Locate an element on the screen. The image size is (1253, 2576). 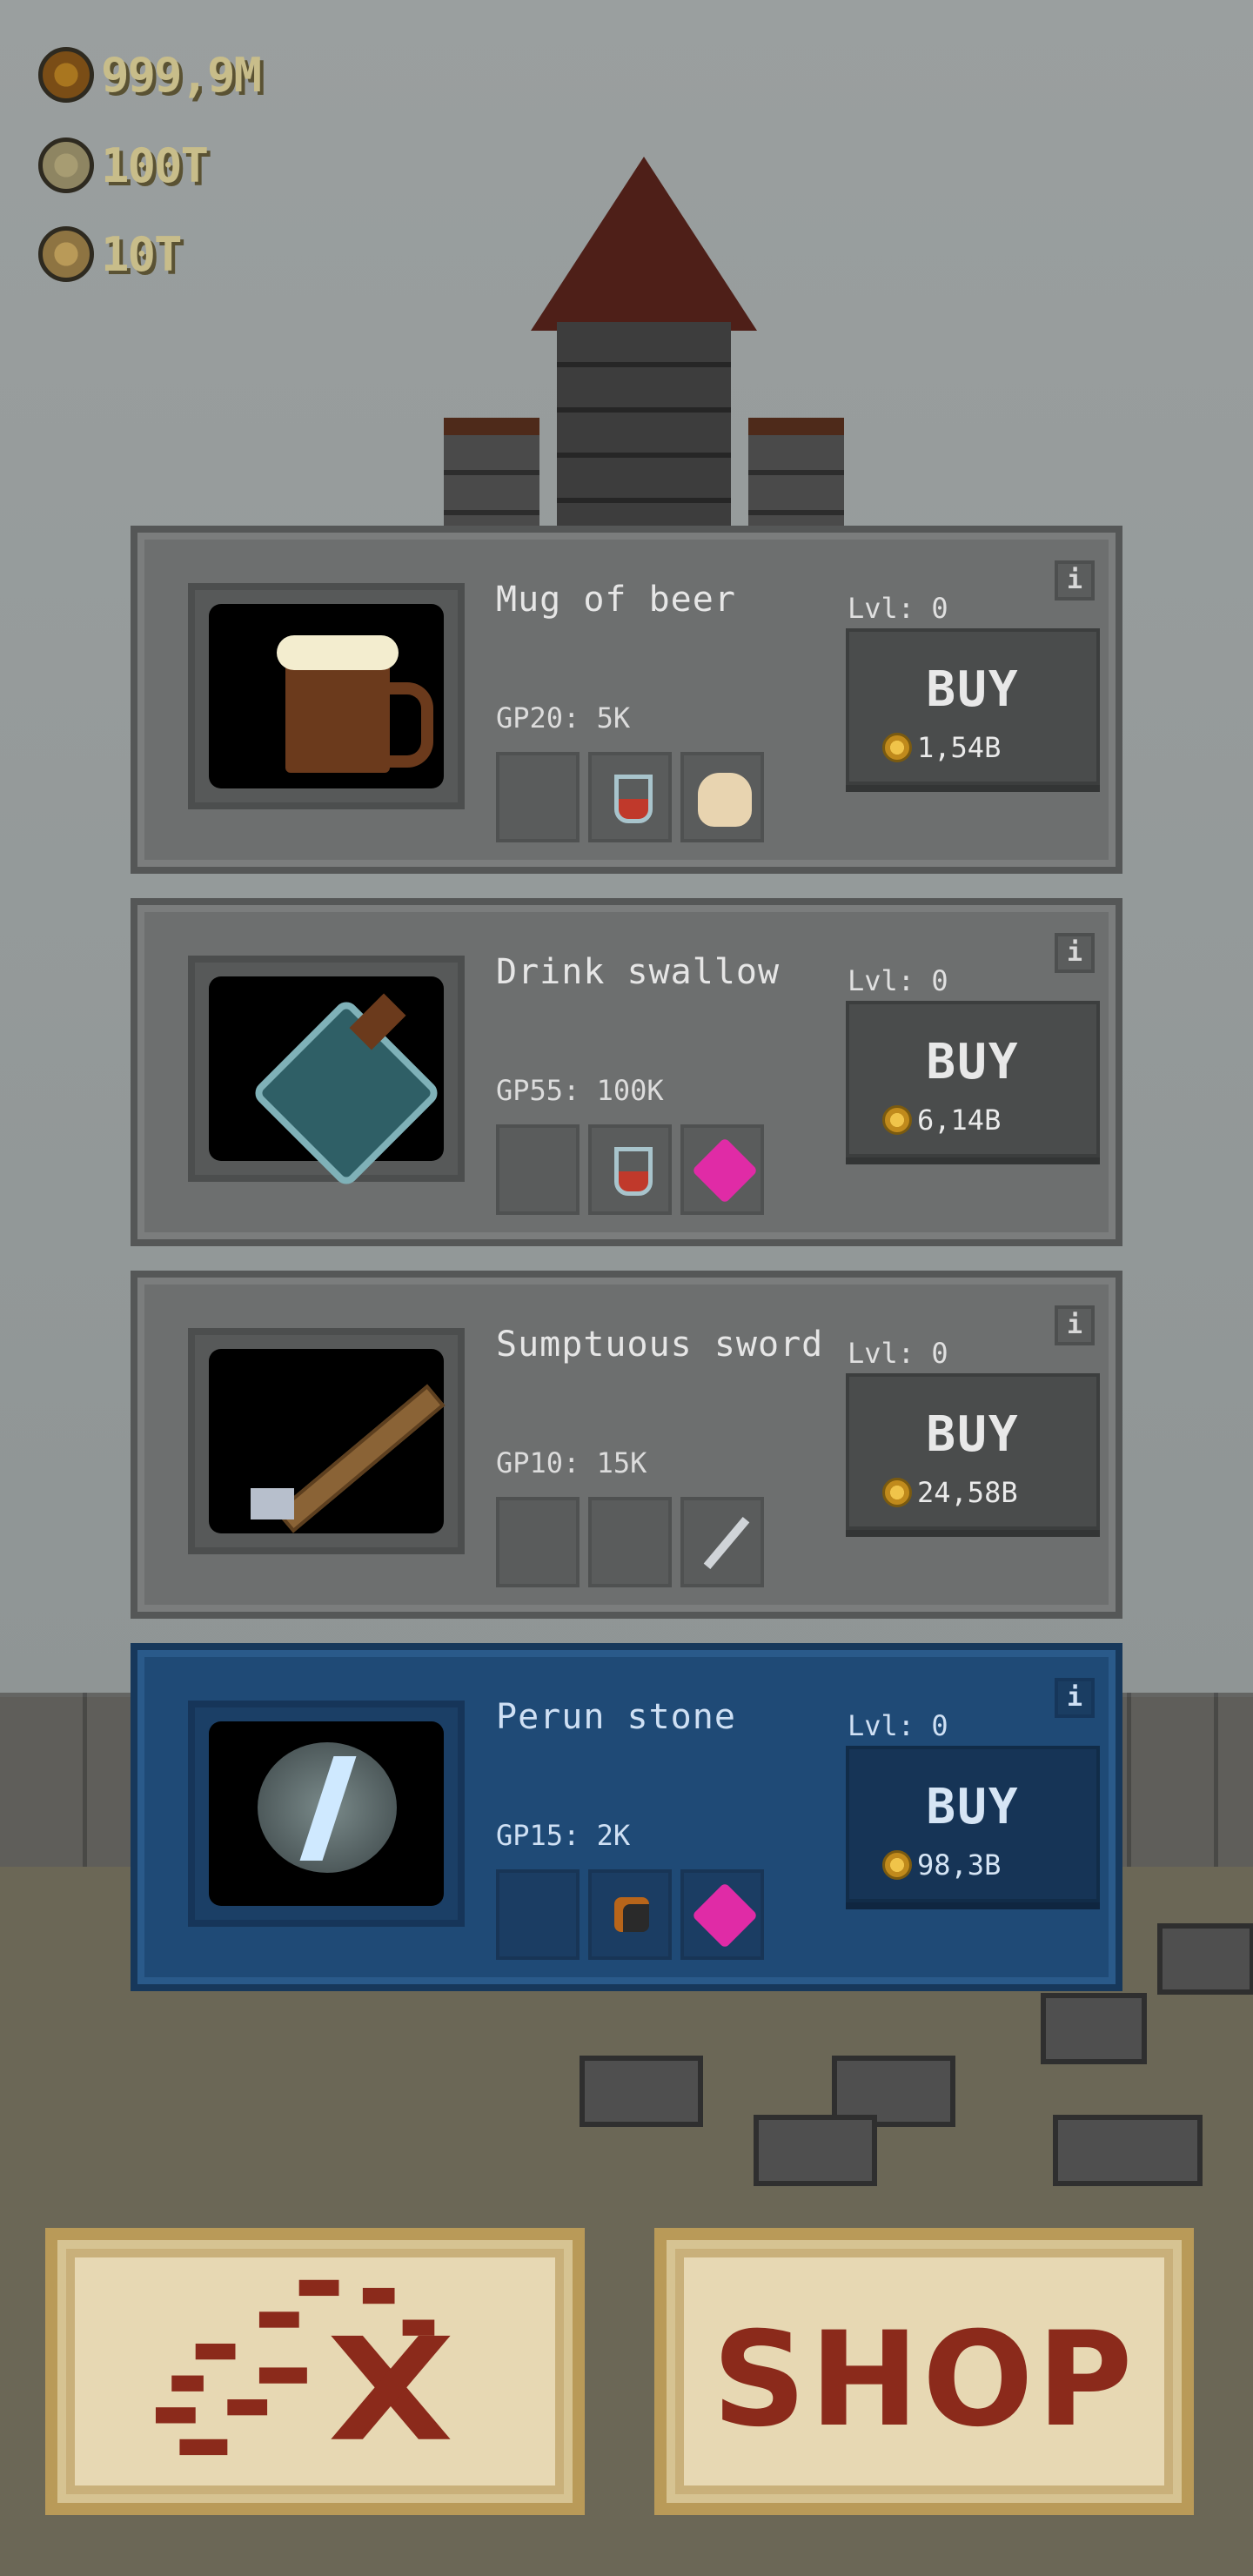
buy-button: BUY 1,54B is located at coordinates (973, 706).